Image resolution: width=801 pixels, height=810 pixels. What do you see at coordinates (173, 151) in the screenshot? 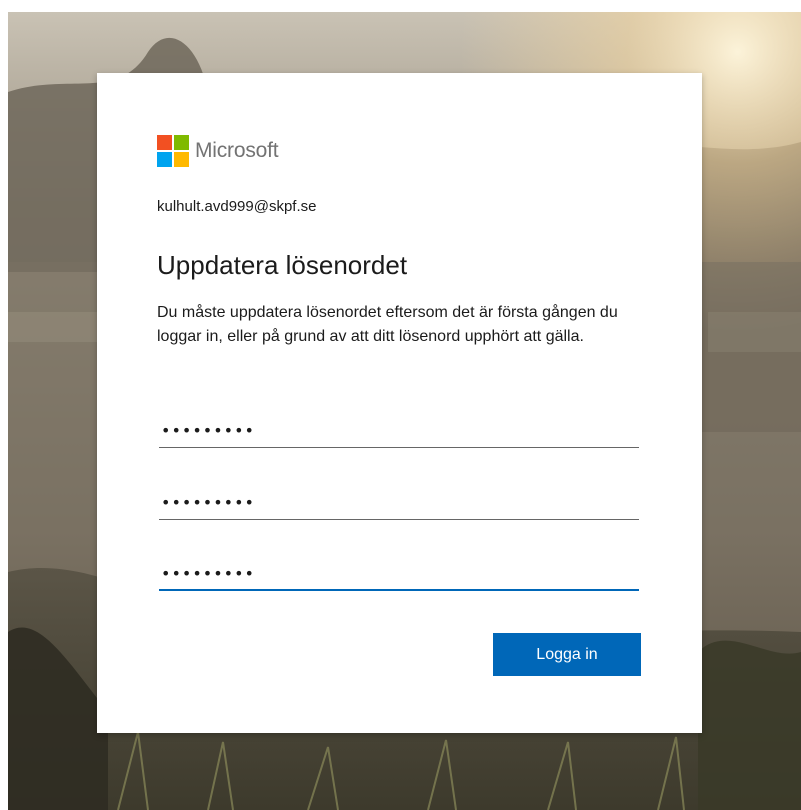
I see `microsoft-logo-icon` at bounding box center [173, 151].